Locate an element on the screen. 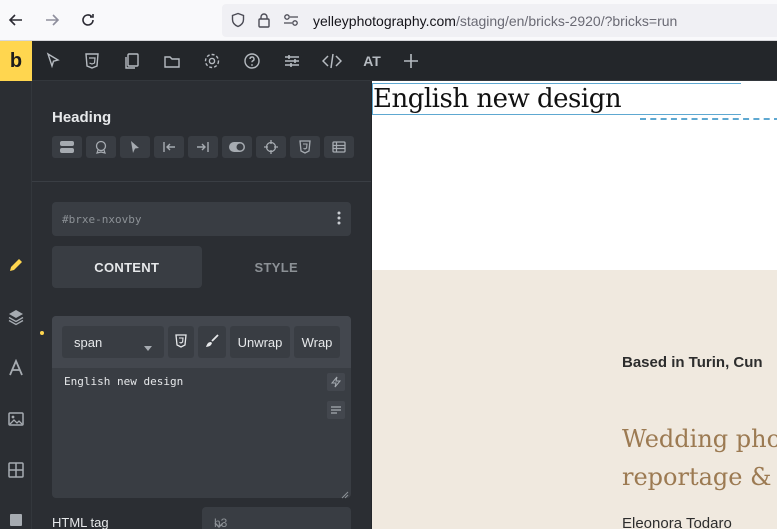  tab-style: STYLE is located at coordinates (277, 267).